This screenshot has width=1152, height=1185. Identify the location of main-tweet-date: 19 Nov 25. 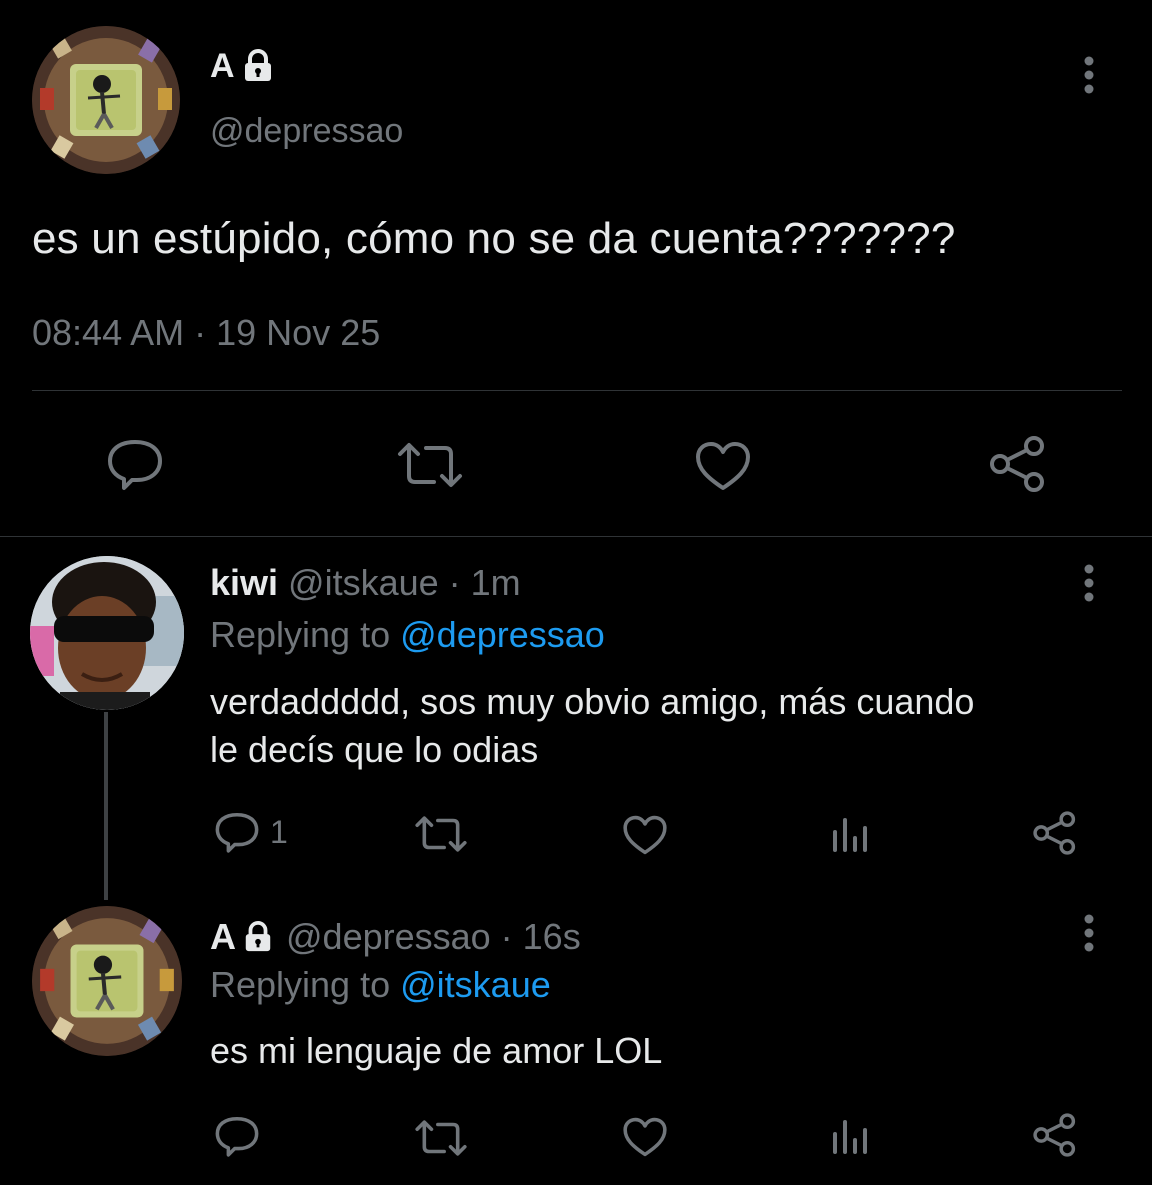
(298, 332).